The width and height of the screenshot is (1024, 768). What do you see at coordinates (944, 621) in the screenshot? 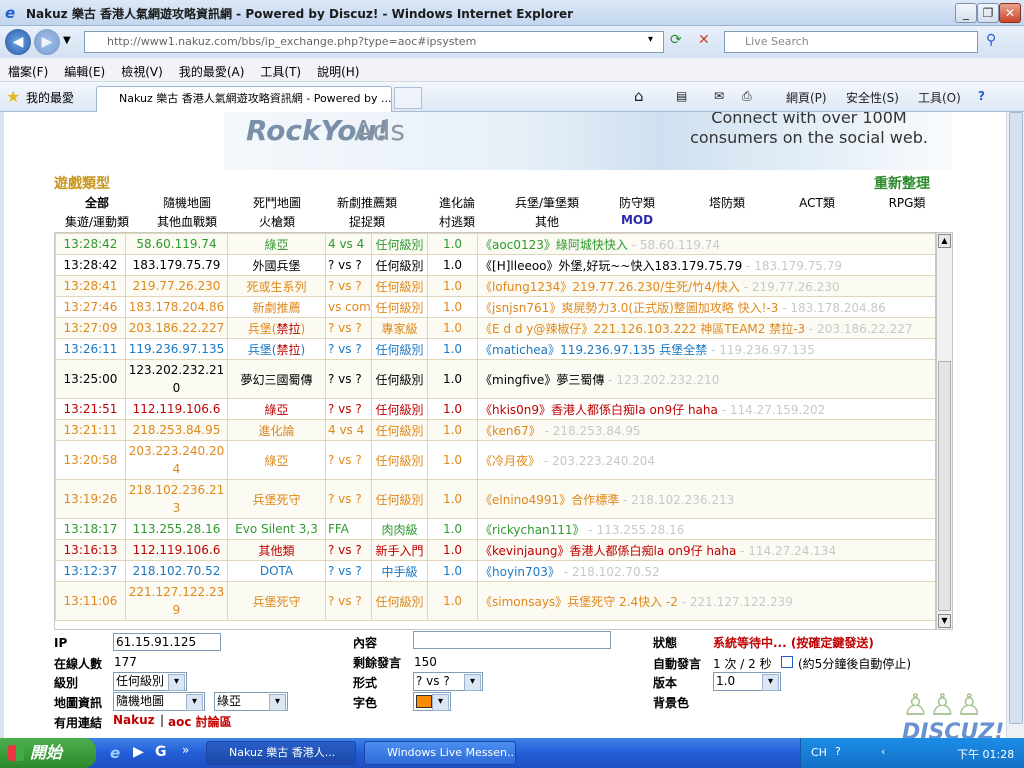
I see `scroll-down-icon: ▼` at bounding box center [944, 621].